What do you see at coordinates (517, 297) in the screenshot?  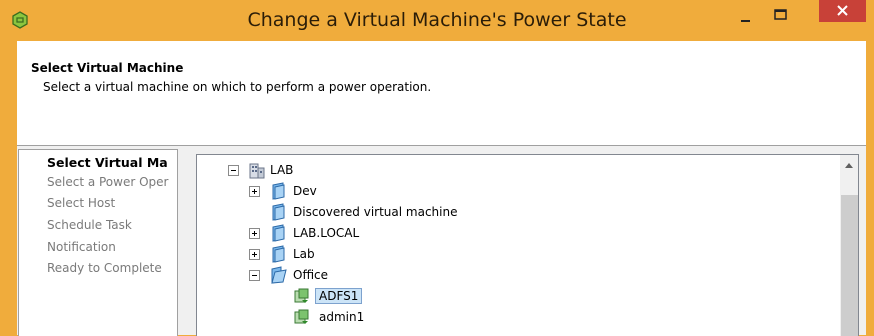 I see `tree-row-adfs1: ADFS1` at bounding box center [517, 297].